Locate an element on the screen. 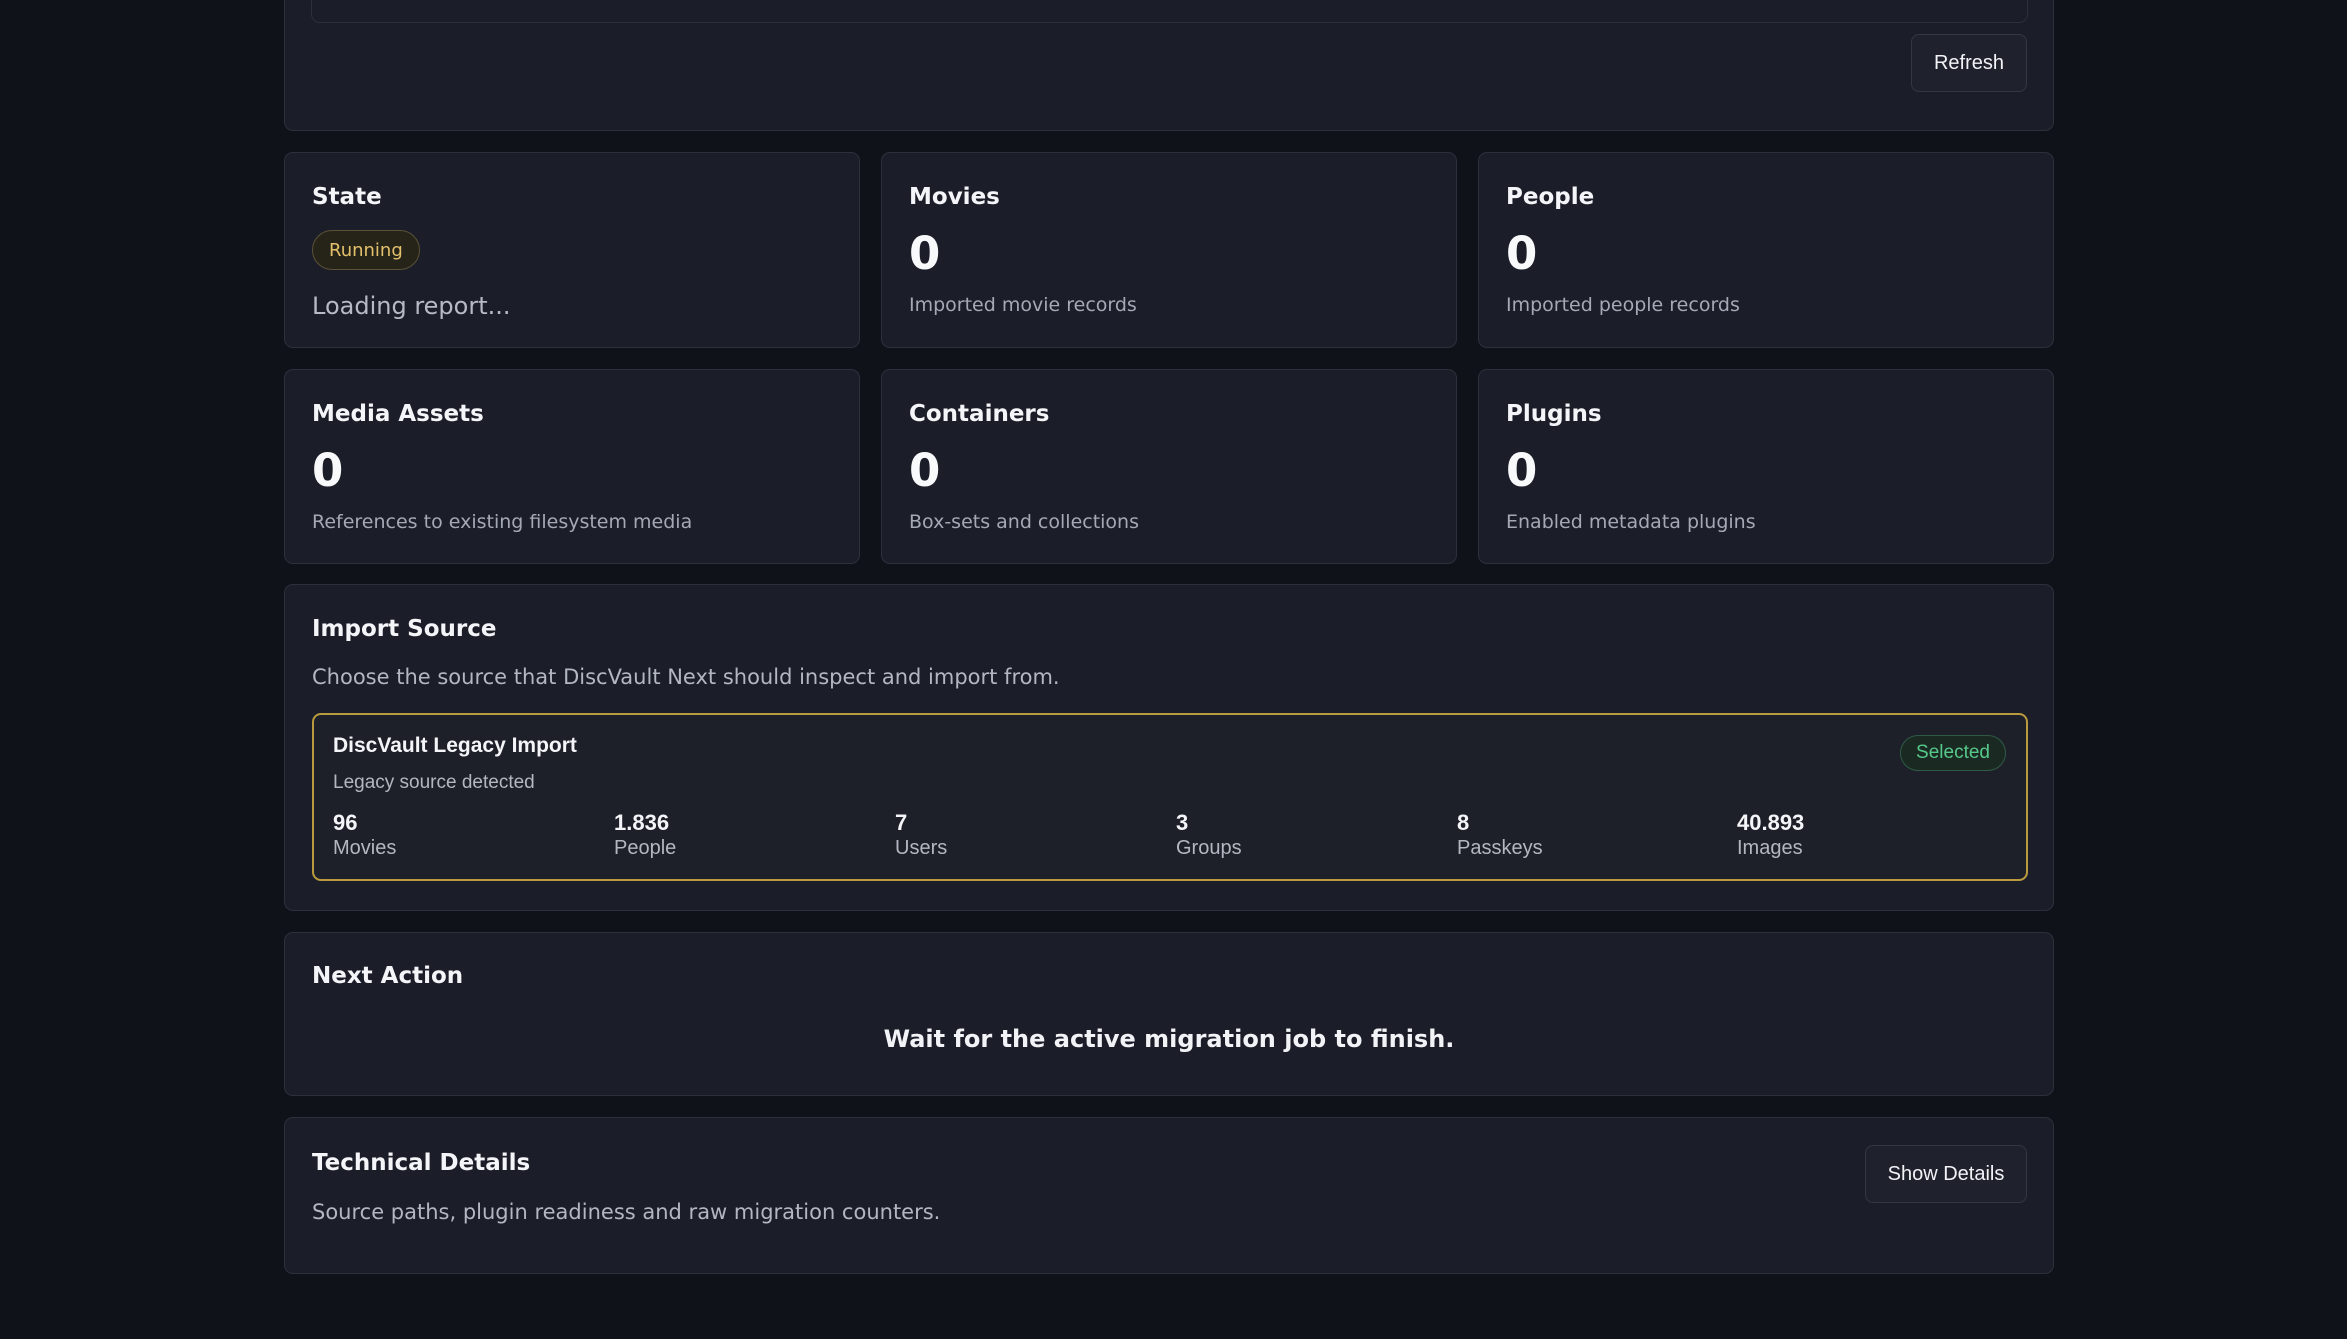 The image size is (2347, 1339). top-card: Refresh is located at coordinates (1169, 65).